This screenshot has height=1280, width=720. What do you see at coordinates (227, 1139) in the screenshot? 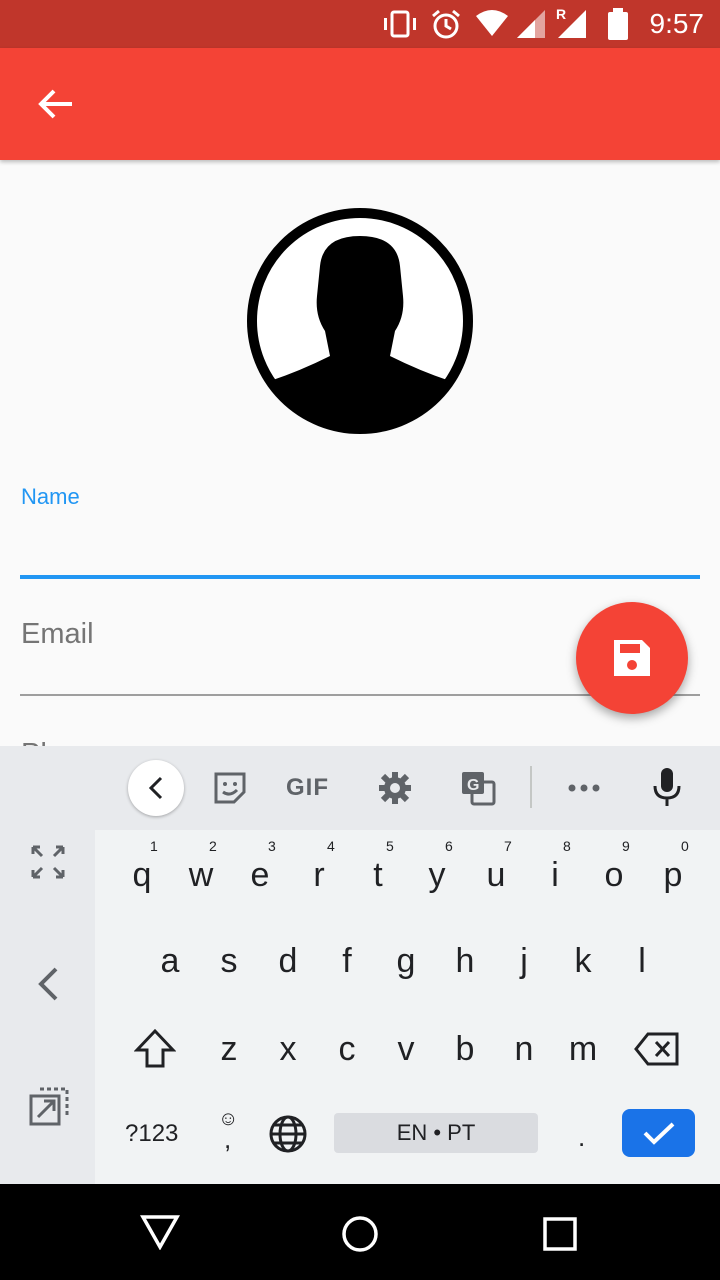
I see `comma-key: ,` at bounding box center [227, 1139].